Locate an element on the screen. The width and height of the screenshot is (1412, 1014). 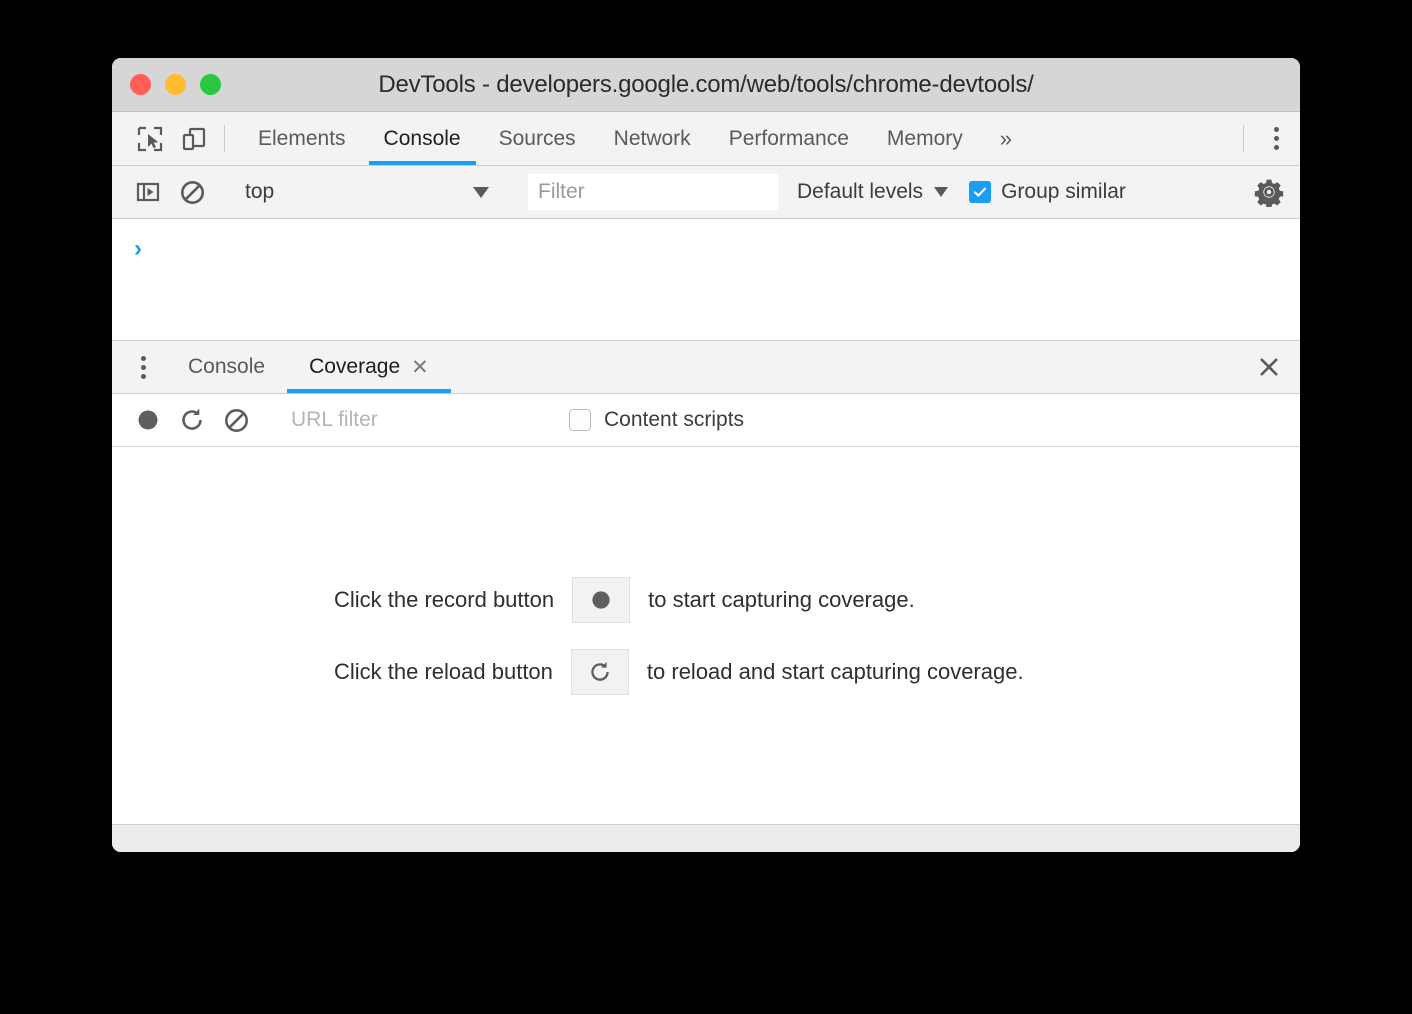
console-output-area: › is located at coordinates (706, 280).